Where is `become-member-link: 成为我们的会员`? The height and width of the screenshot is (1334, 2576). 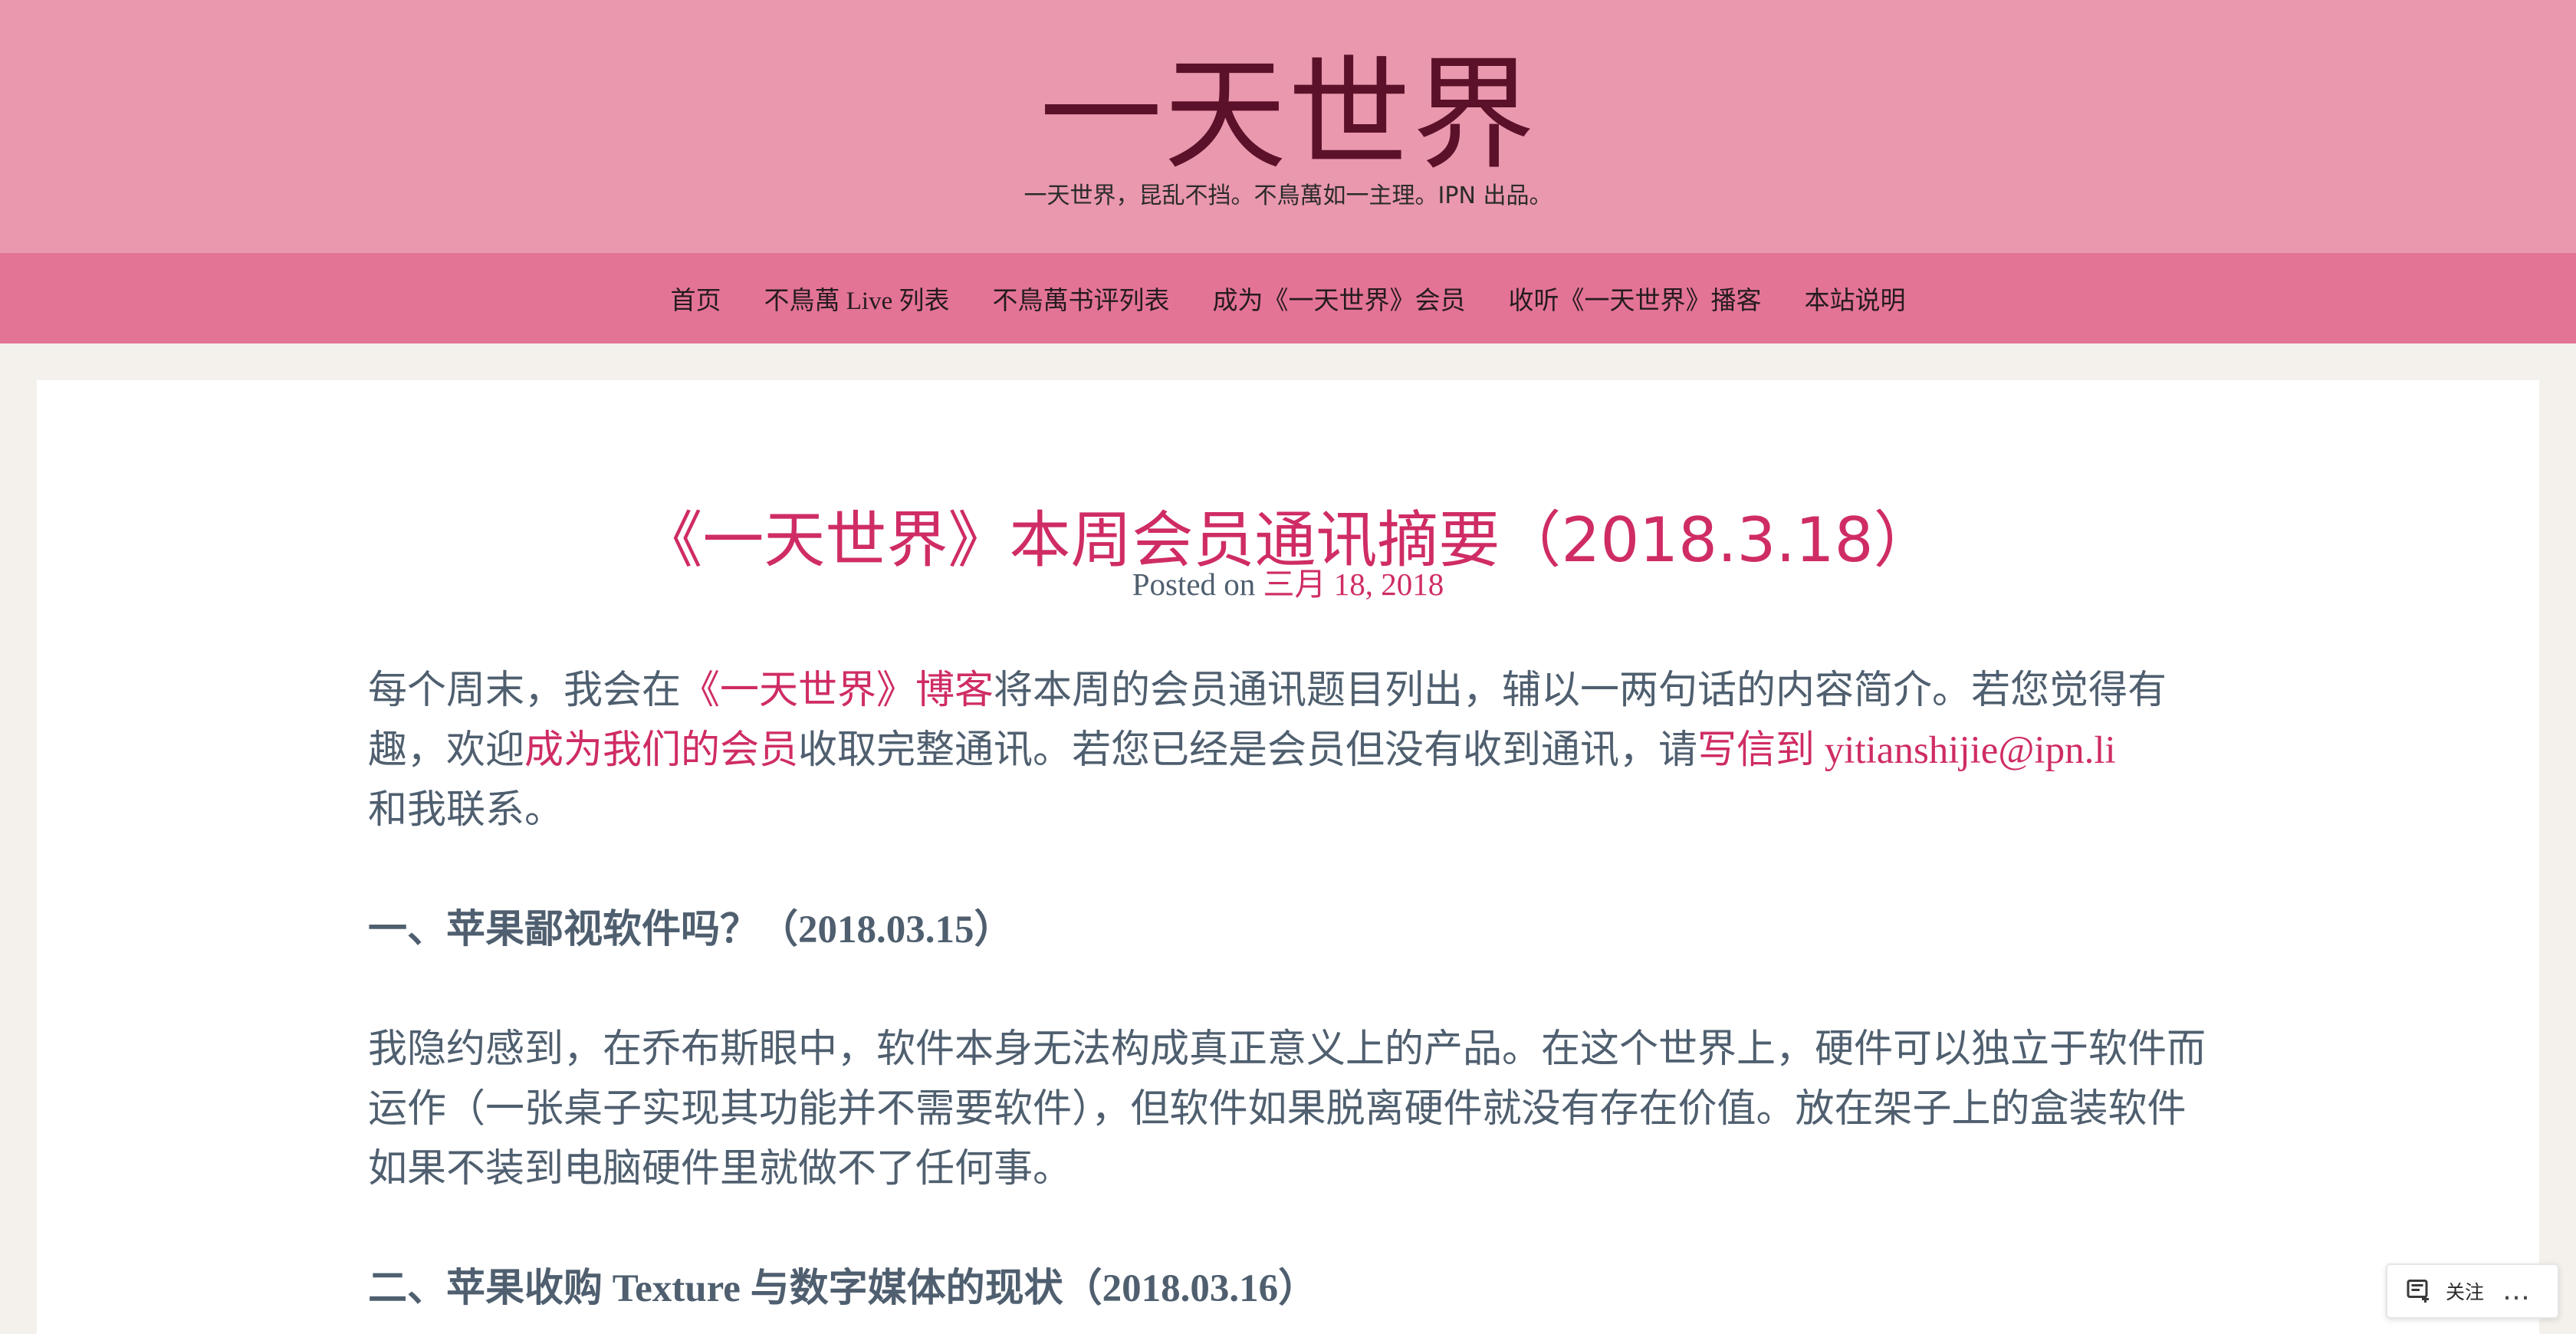 become-member-link: 成为我们的会员 is located at coordinates (661, 750).